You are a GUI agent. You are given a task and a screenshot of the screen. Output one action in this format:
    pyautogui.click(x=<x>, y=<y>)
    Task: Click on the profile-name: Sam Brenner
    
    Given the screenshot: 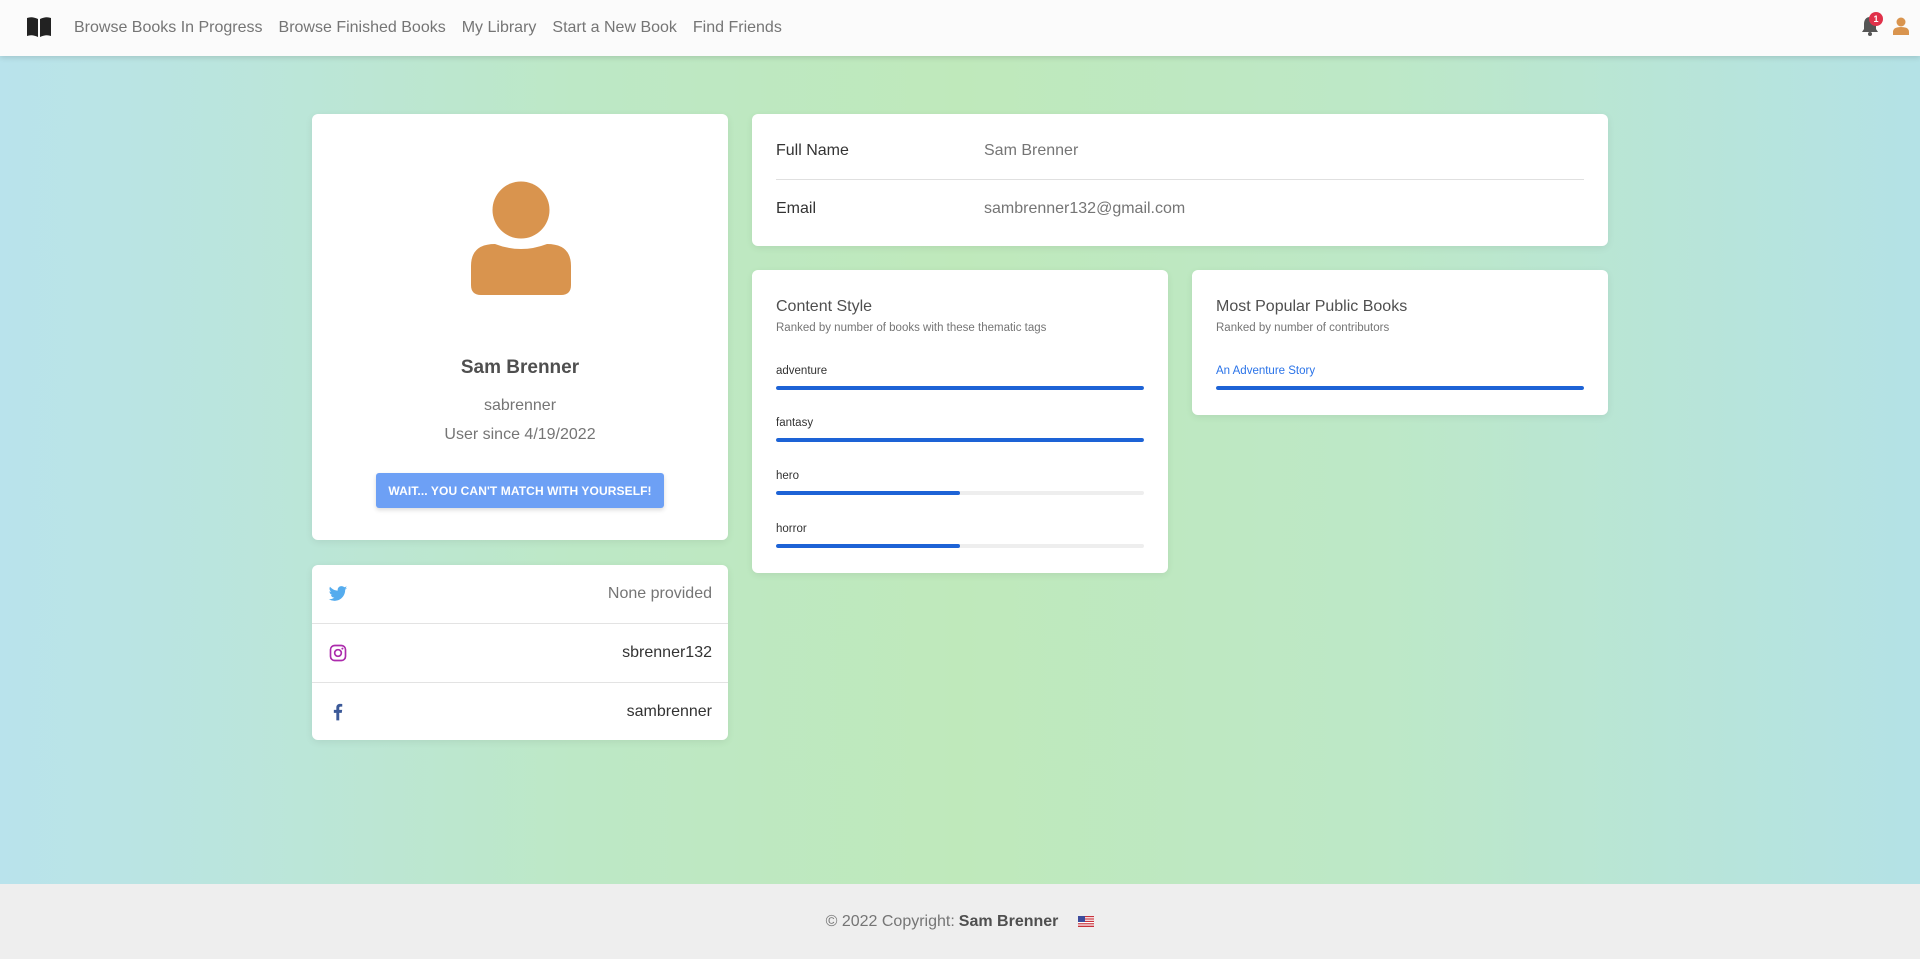 What is the action you would take?
    pyautogui.click(x=520, y=367)
    